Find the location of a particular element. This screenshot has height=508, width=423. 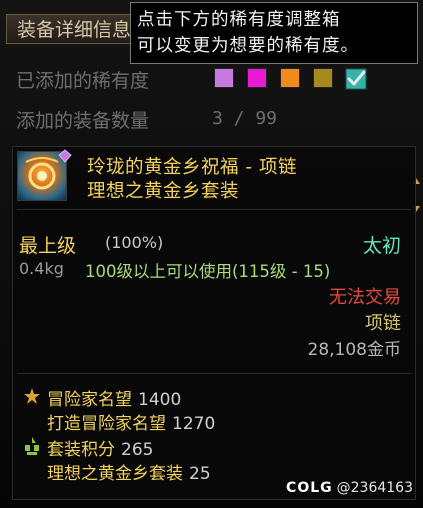

stat-set-points: 套装积分 265 is located at coordinates (100, 447).